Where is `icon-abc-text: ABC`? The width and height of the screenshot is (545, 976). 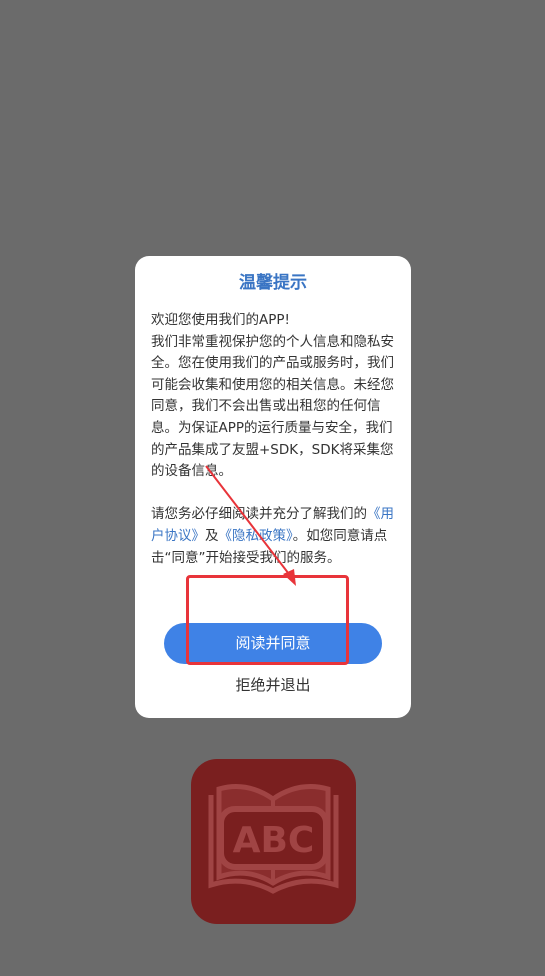 icon-abc-text: ABC is located at coordinates (274, 840).